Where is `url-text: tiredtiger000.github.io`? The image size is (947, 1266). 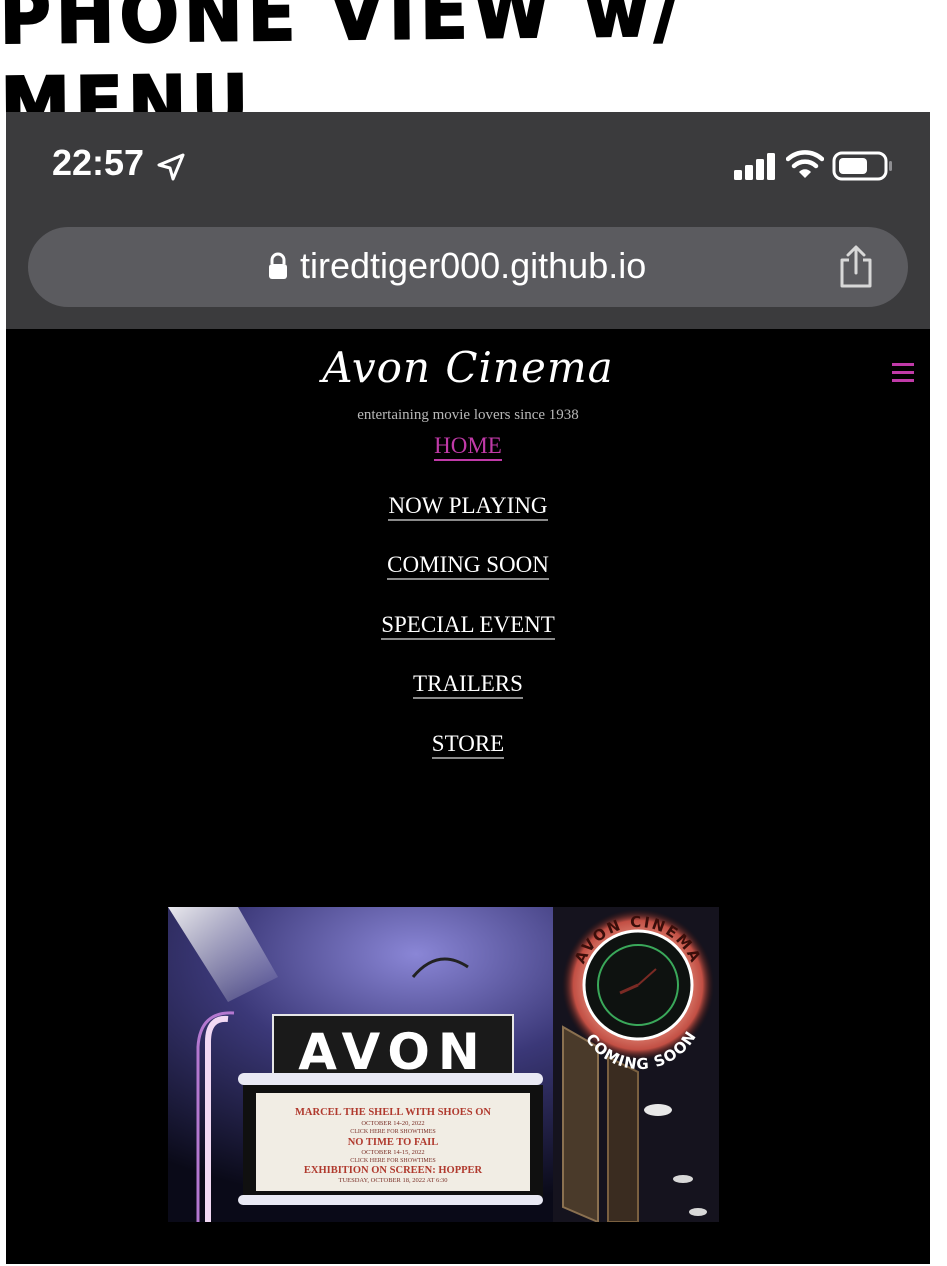 url-text: tiredtiger000.github.io is located at coordinates (473, 265).